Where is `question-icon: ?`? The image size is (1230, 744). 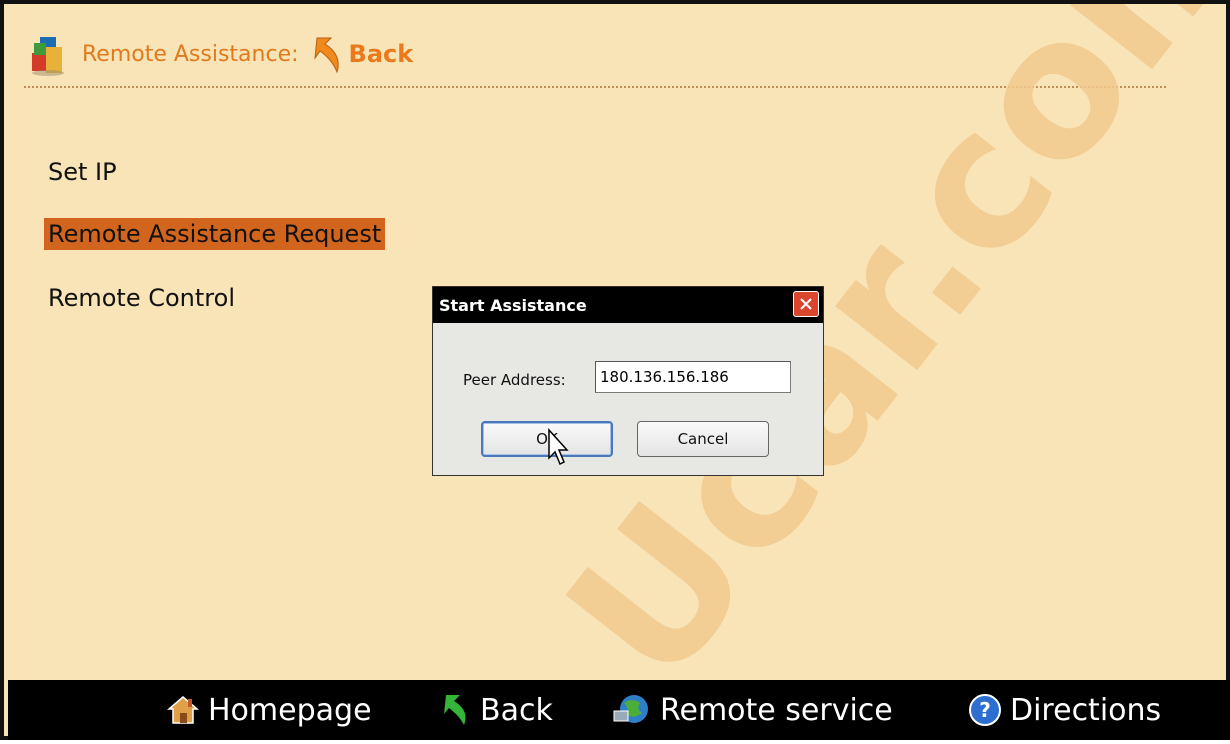 question-icon: ? is located at coordinates (985, 710).